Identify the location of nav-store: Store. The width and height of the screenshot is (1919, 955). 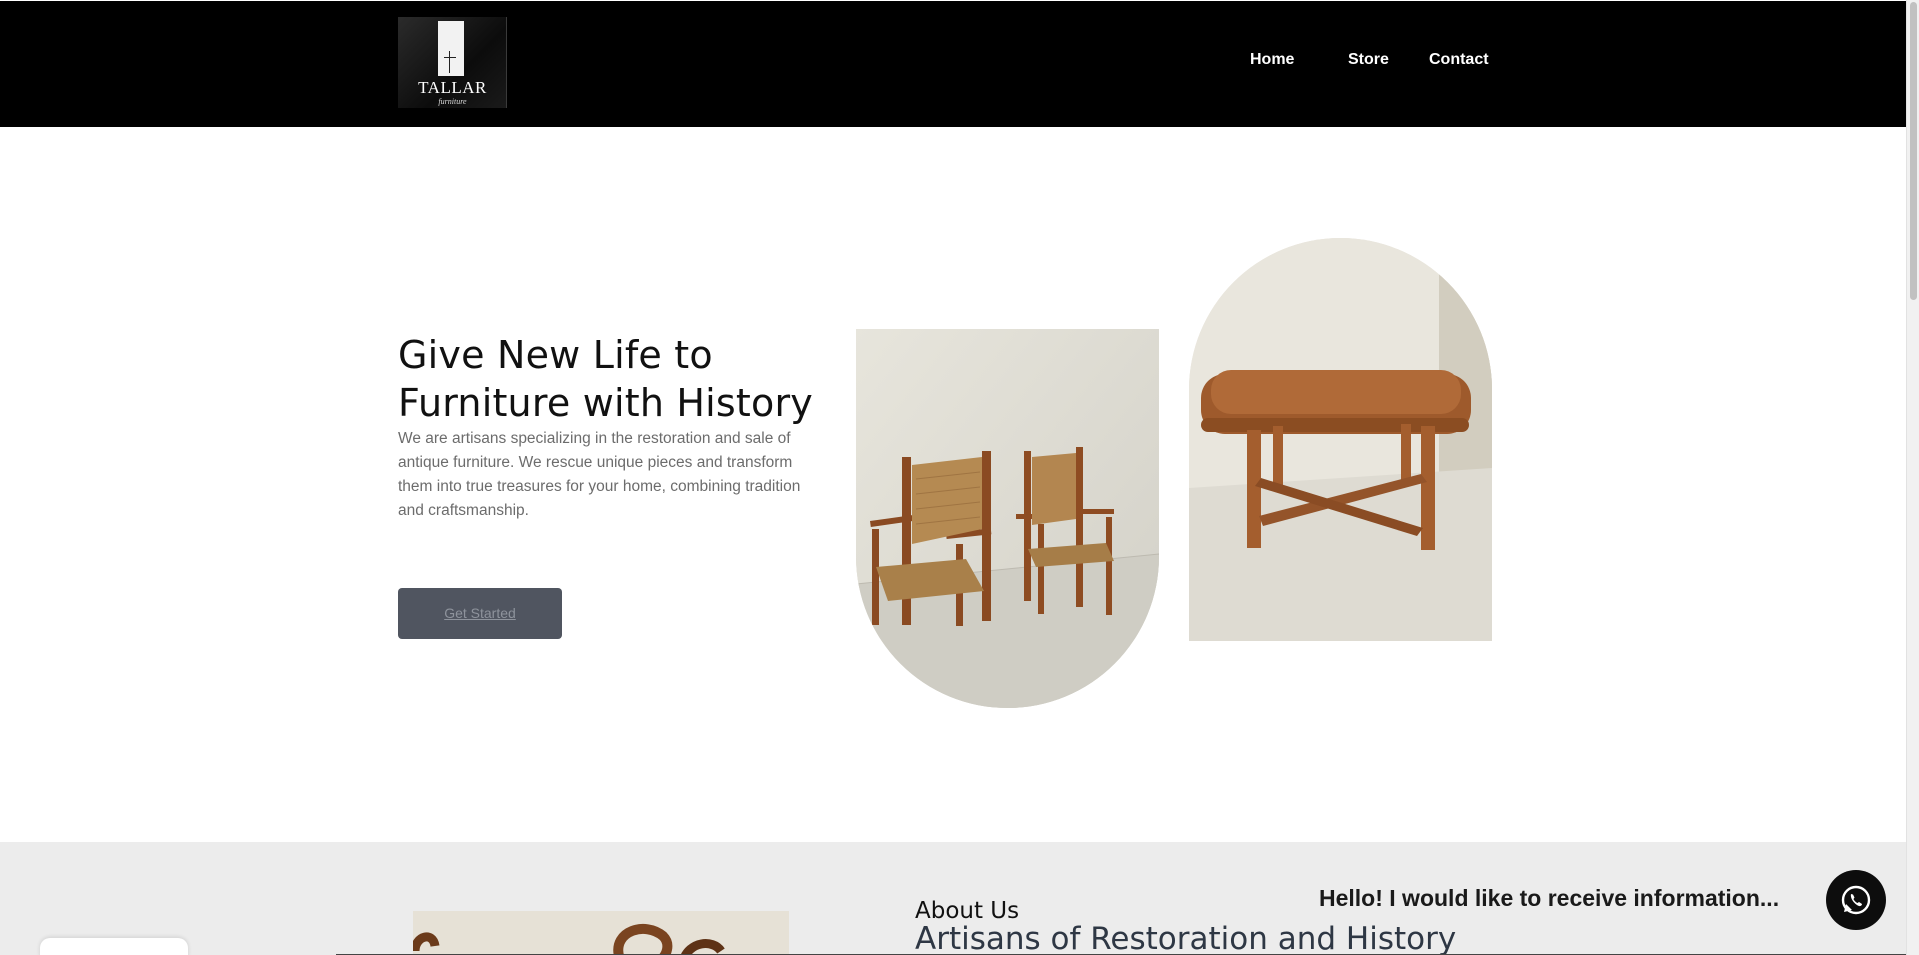
(1368, 60).